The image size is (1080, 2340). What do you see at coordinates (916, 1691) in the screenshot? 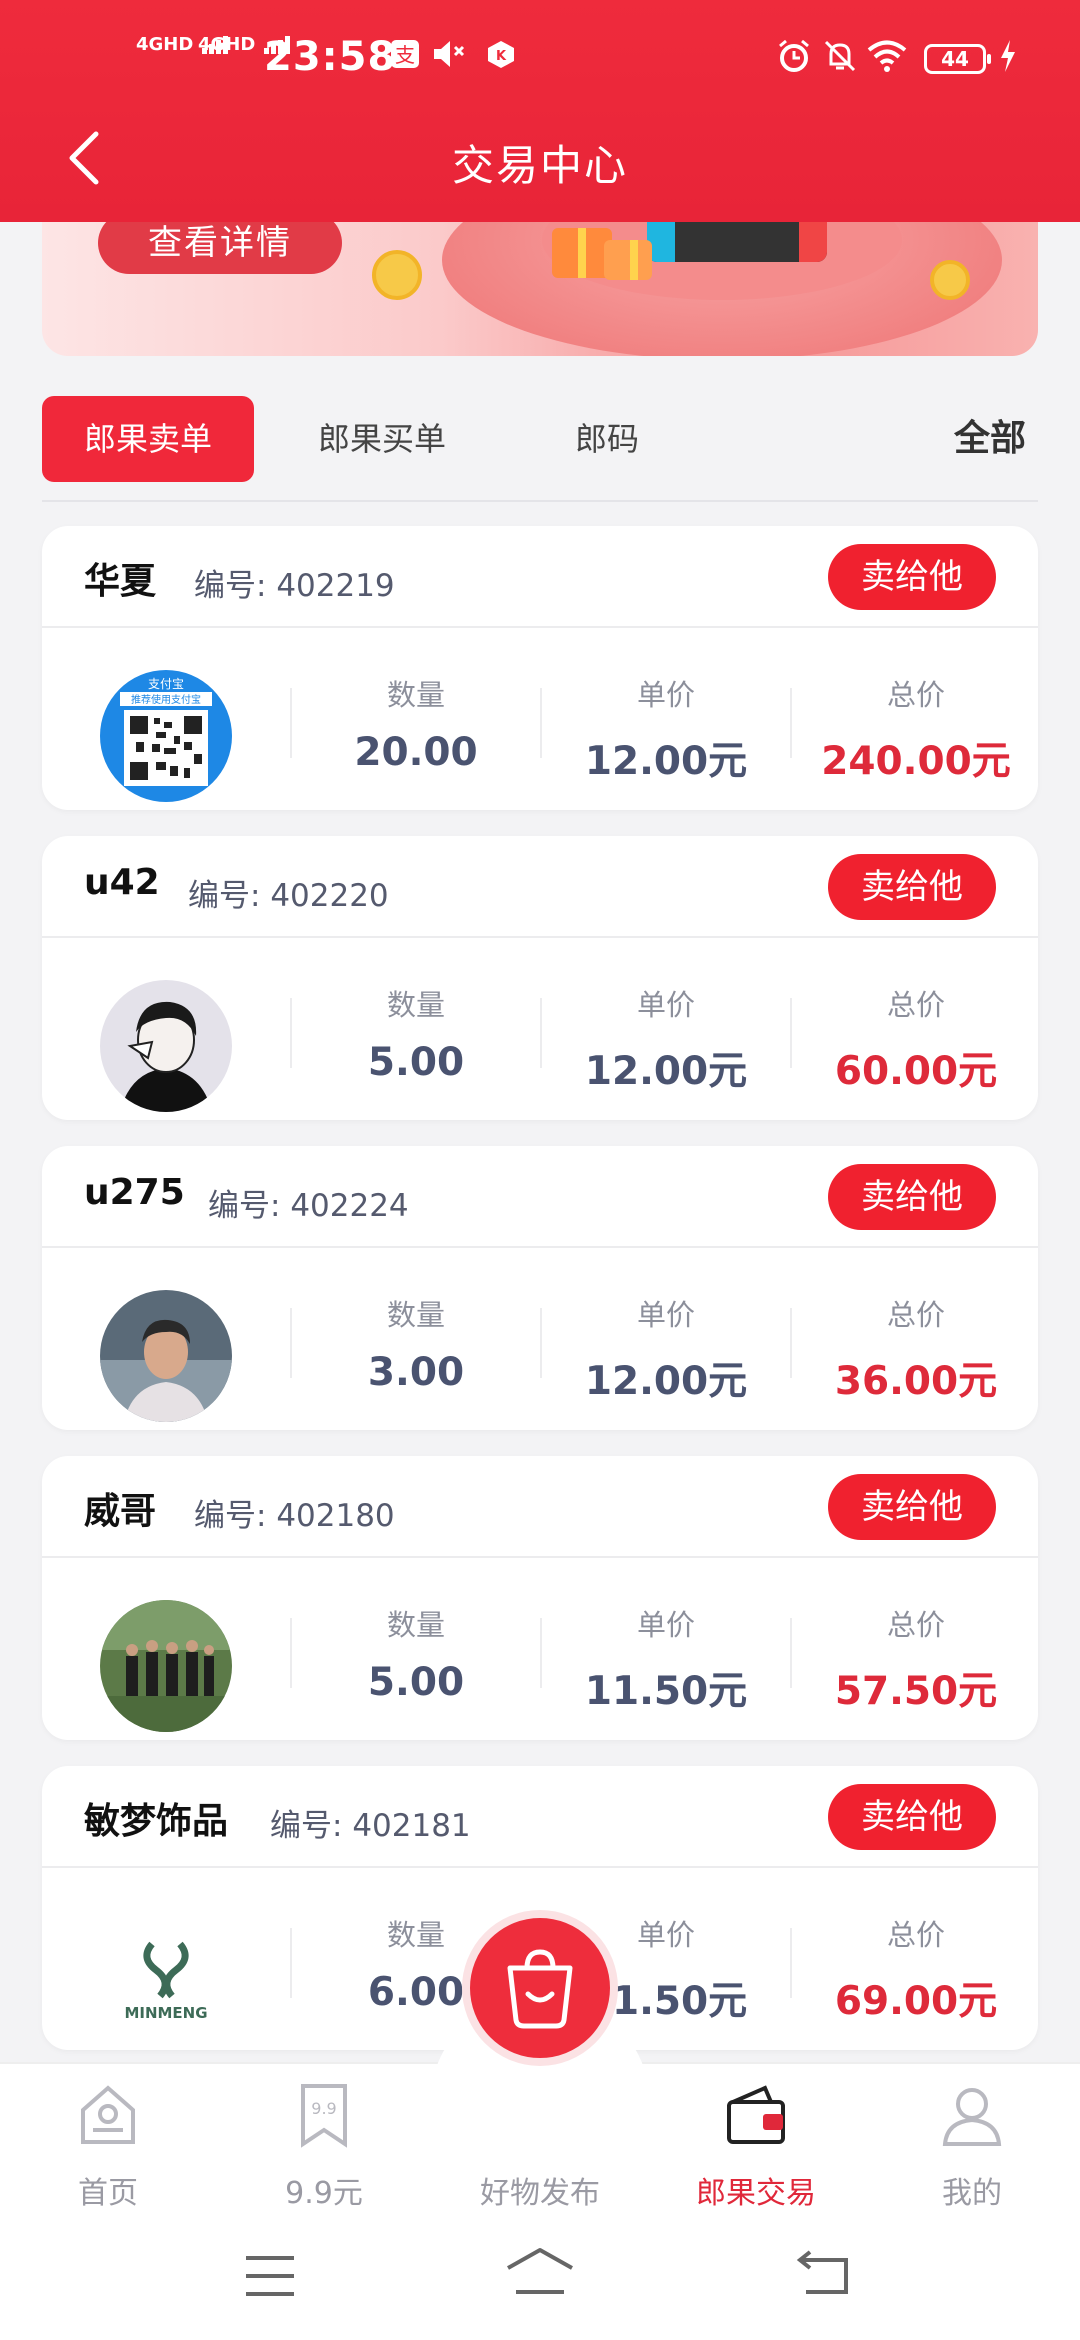
I see `total-price-value: 57.50元` at bounding box center [916, 1691].